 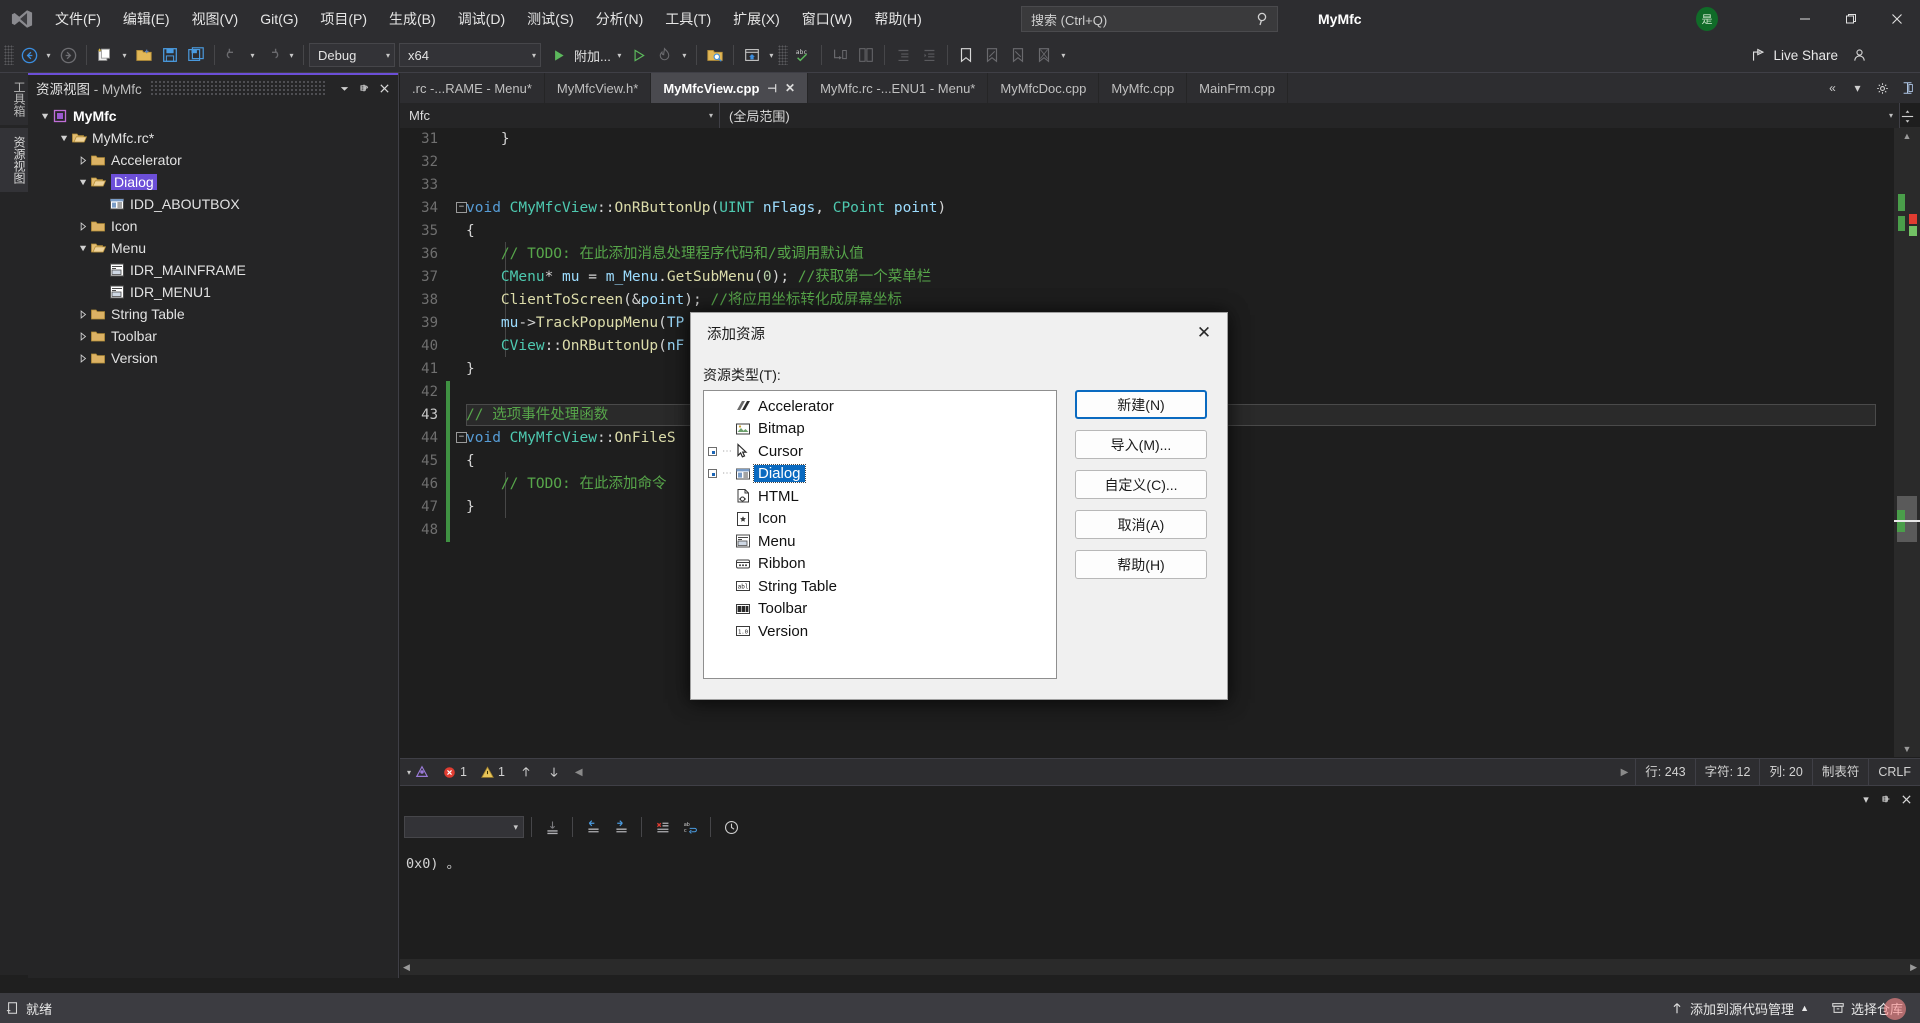 What do you see at coordinates (1913, 967) in the screenshot?
I see `output-scroll-right-icon: ▶` at bounding box center [1913, 967].